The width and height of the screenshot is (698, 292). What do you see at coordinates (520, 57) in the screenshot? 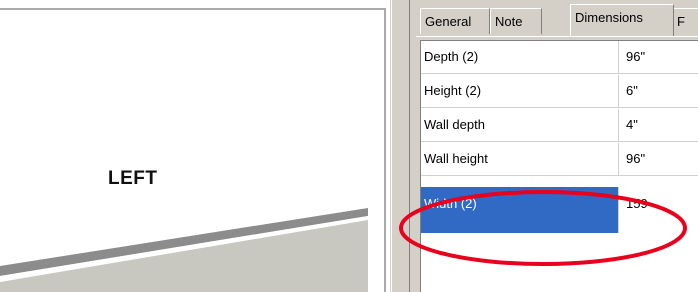
I see `property-name: Depth (2)` at bounding box center [520, 57].